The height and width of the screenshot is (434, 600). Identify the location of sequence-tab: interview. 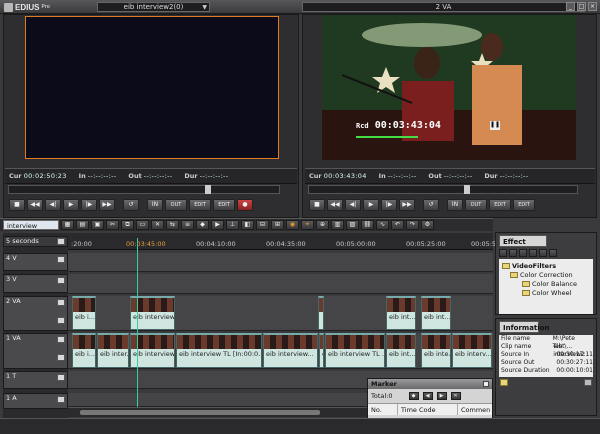
(31, 225).